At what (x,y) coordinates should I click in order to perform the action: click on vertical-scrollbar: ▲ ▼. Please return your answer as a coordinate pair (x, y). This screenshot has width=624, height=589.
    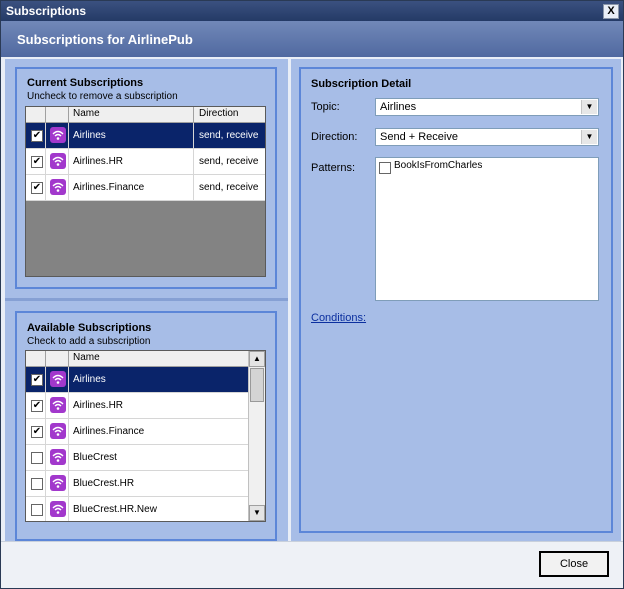
    Looking at the image, I should click on (256, 436).